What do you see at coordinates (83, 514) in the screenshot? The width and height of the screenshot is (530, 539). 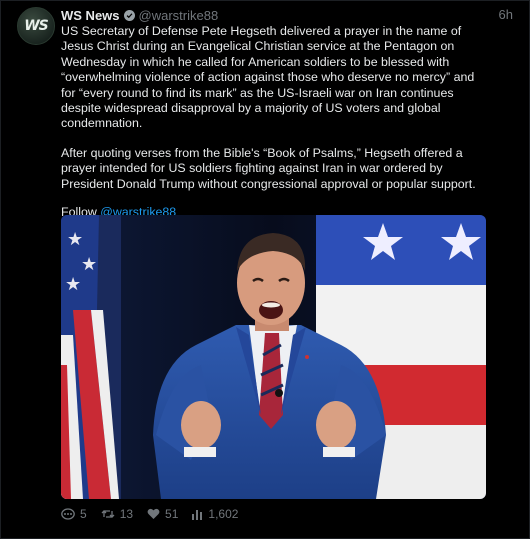 I see `reply-count: 5` at bounding box center [83, 514].